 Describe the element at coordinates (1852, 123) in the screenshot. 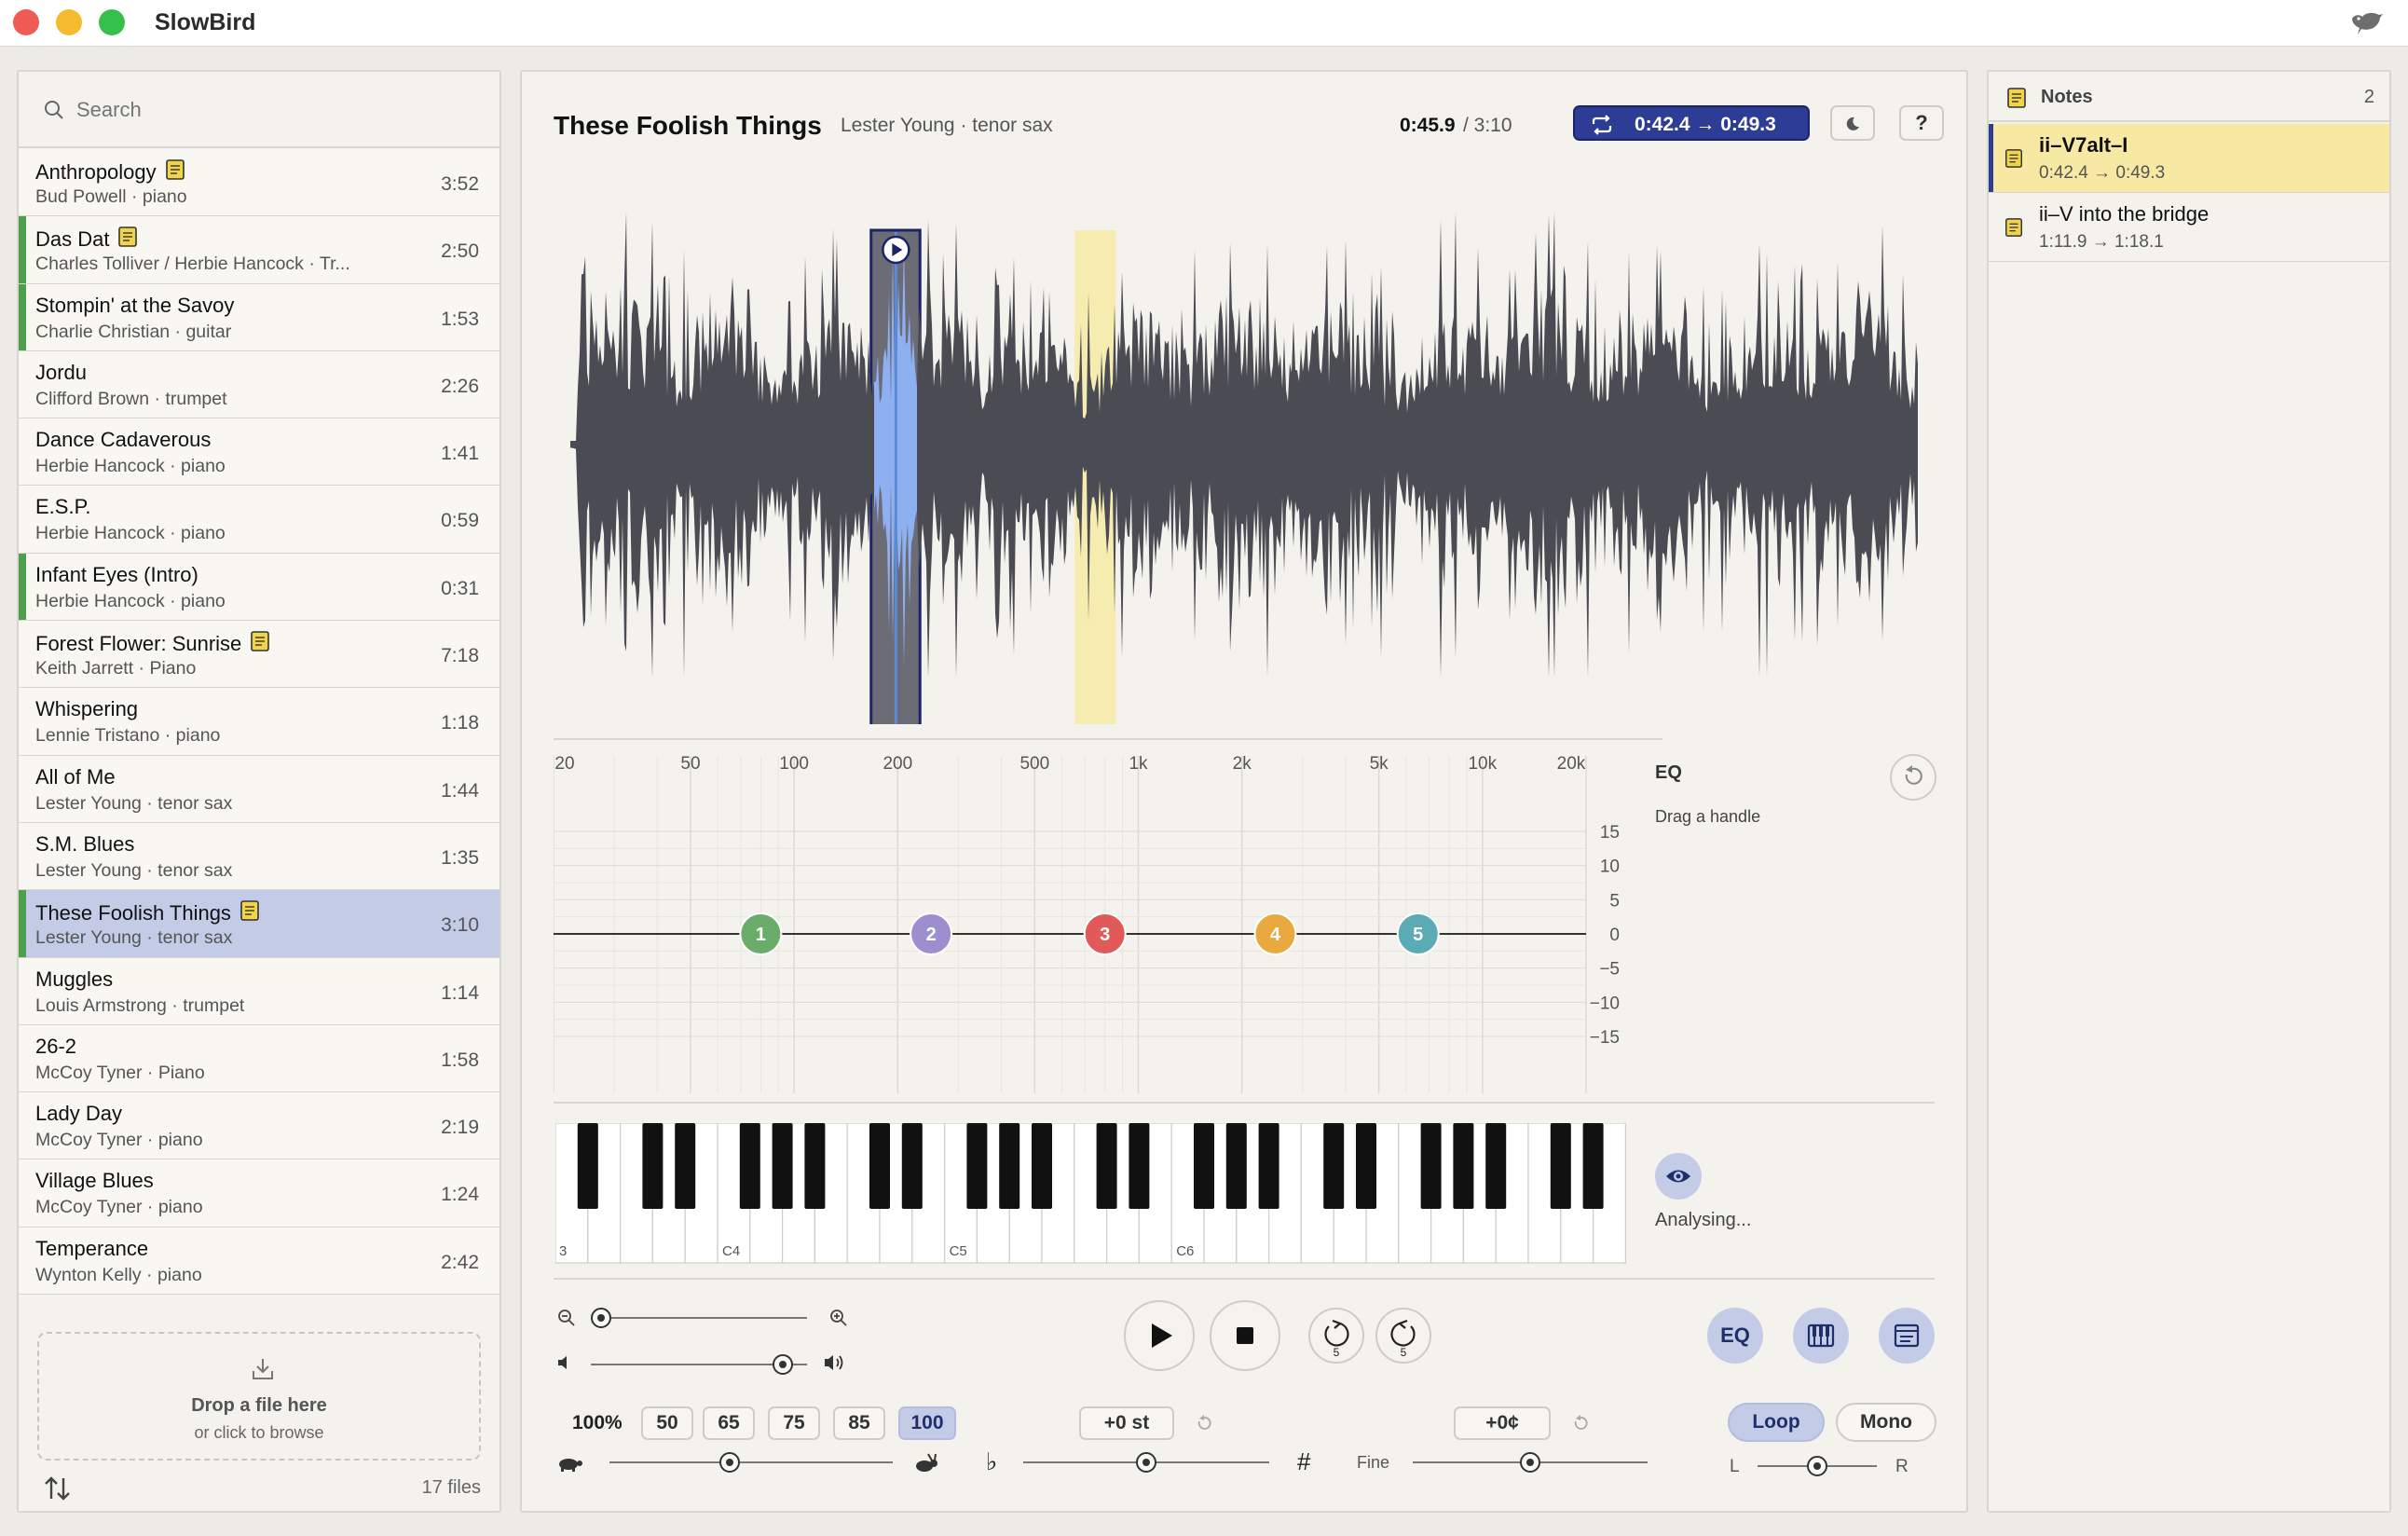

I see `night-mode-button` at that location.